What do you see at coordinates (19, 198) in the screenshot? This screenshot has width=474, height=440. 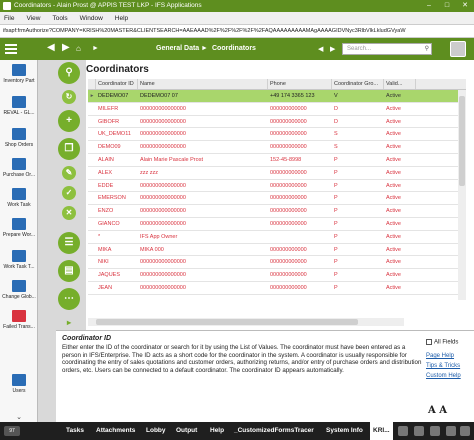 I see `nav-item-work-task: Work Task` at bounding box center [19, 198].